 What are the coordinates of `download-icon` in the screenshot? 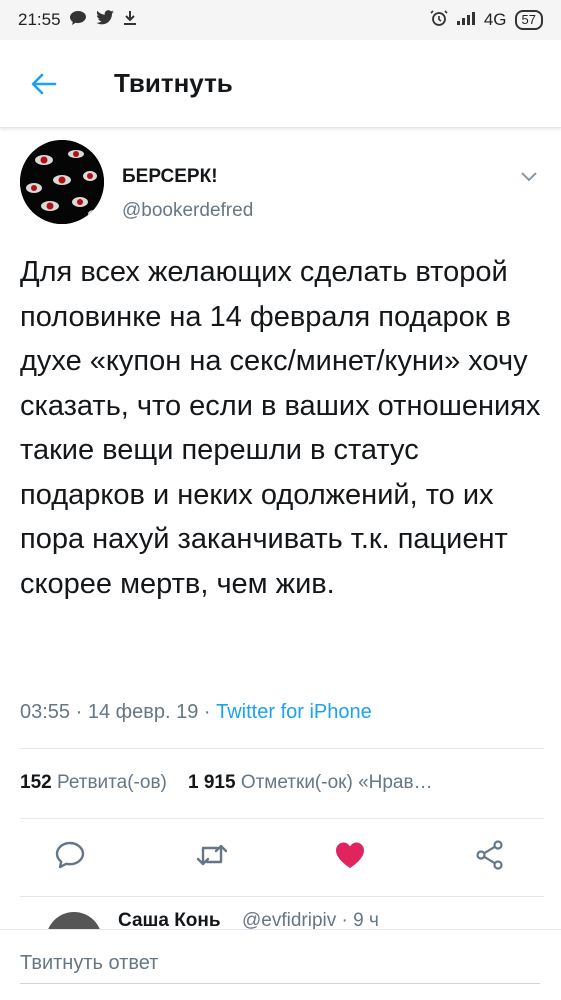 It's located at (130, 20).